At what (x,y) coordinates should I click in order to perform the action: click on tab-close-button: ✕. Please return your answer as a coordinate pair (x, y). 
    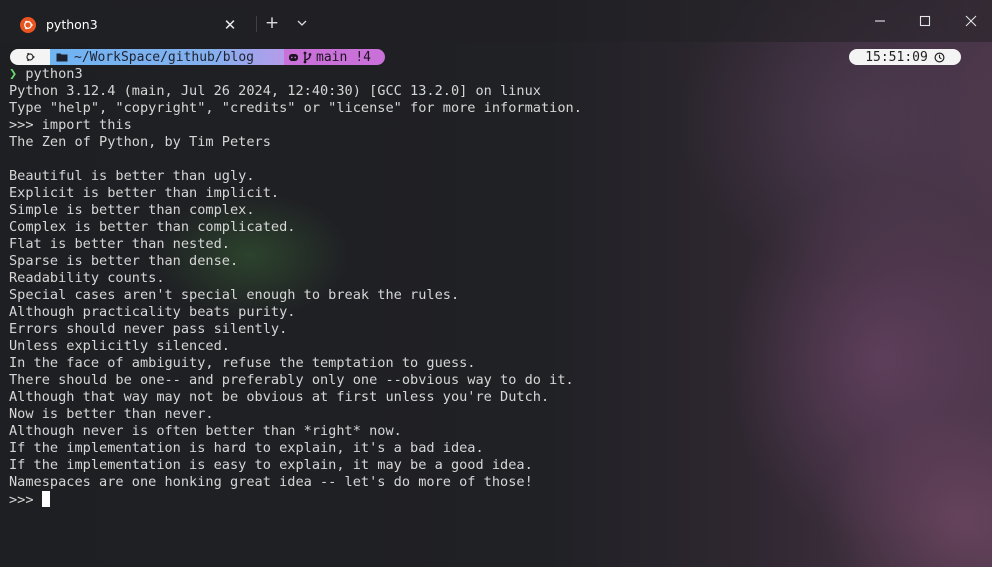
    Looking at the image, I should click on (230, 25).